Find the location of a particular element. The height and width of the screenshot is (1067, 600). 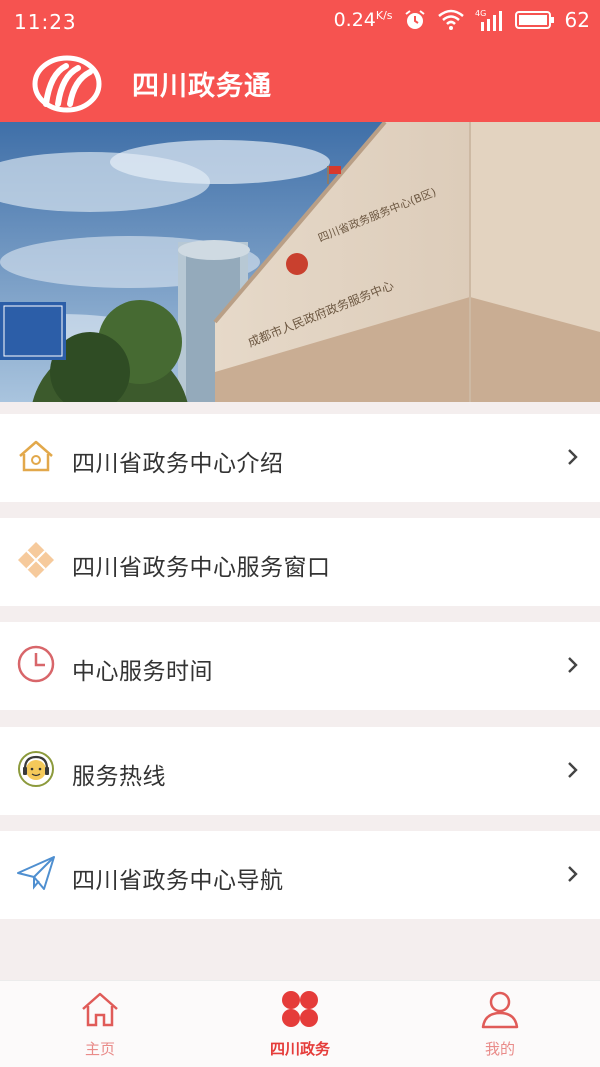

tab-sichuan-affairs: 四川政务 is located at coordinates (300, 1024).